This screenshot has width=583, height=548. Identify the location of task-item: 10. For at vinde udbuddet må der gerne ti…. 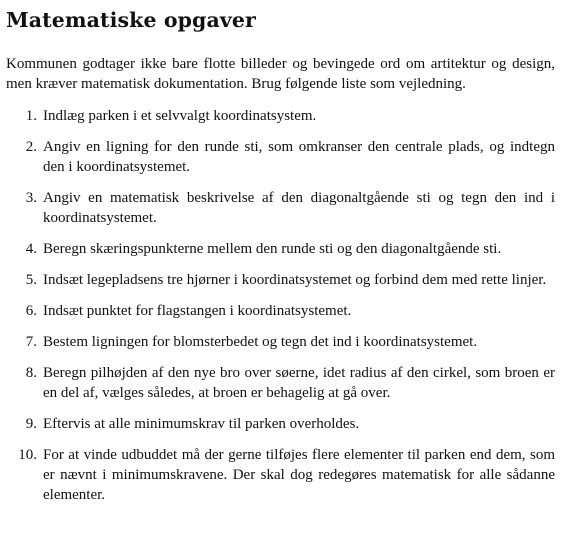
(280, 475).